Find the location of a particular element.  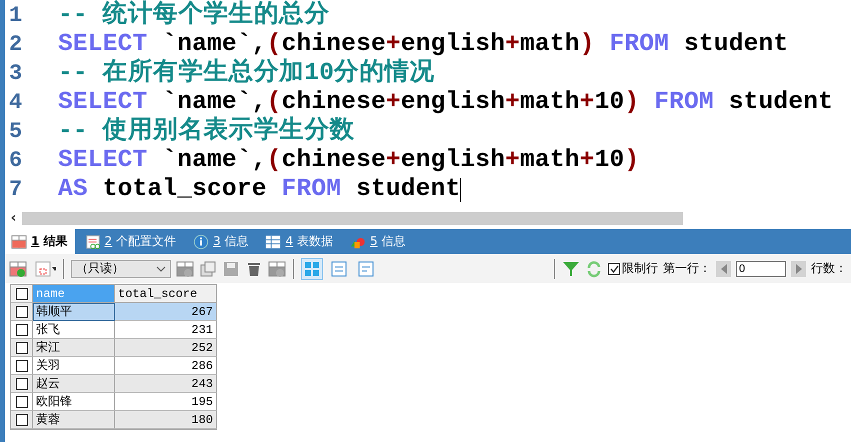

delete-row-icon is located at coordinates (277, 269).